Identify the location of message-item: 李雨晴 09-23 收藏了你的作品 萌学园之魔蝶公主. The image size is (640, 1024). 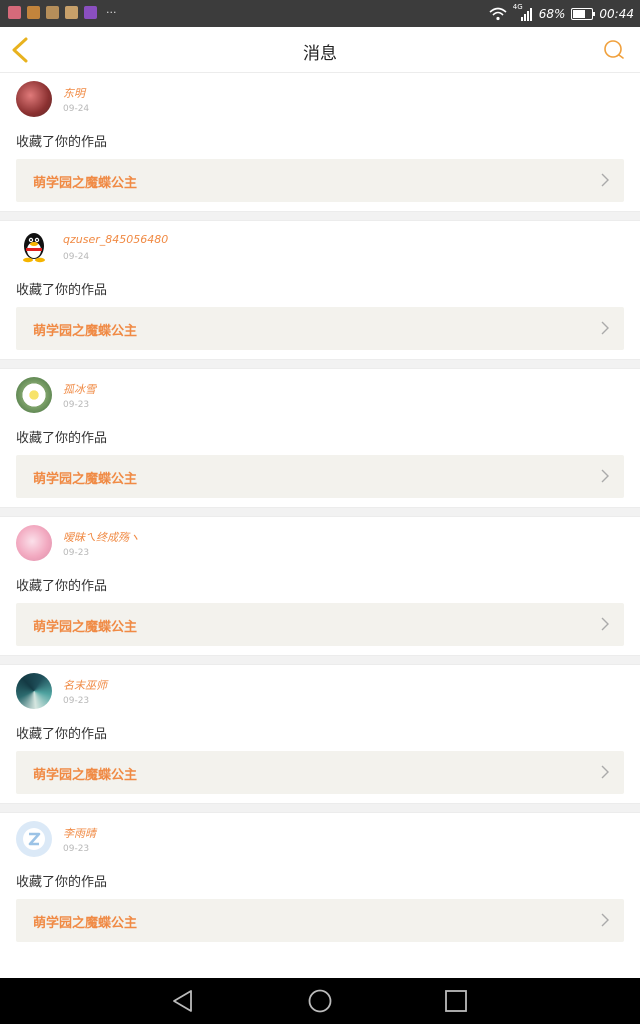
(320, 882).